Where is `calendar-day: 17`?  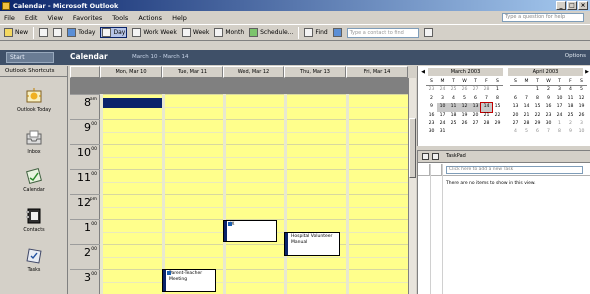 calendar-day: 17 is located at coordinates (559, 107).